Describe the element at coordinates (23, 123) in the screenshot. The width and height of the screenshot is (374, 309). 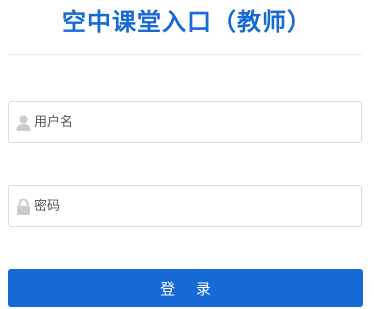
I see `user-icon` at that location.